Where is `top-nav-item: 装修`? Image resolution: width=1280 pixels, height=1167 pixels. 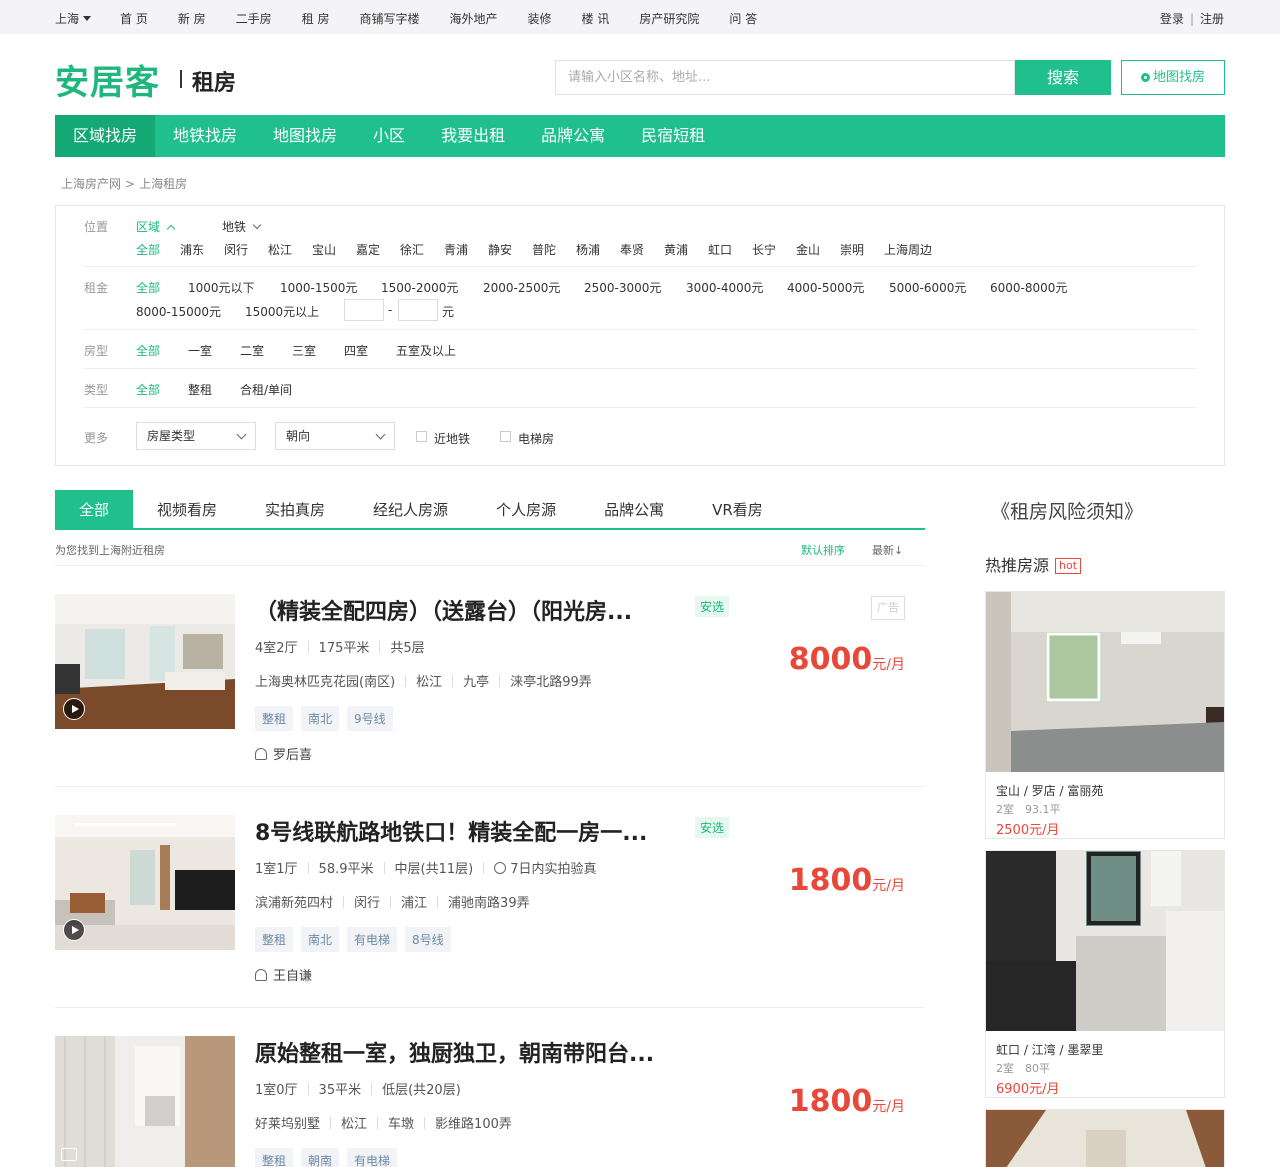 top-nav-item: 装修 is located at coordinates (540, 18).